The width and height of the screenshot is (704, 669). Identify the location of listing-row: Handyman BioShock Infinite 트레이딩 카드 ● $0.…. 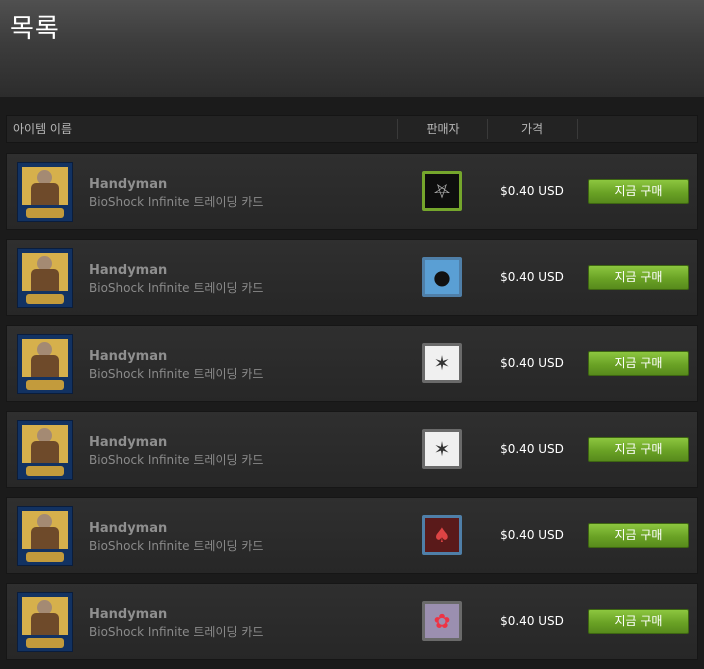
(352, 277).